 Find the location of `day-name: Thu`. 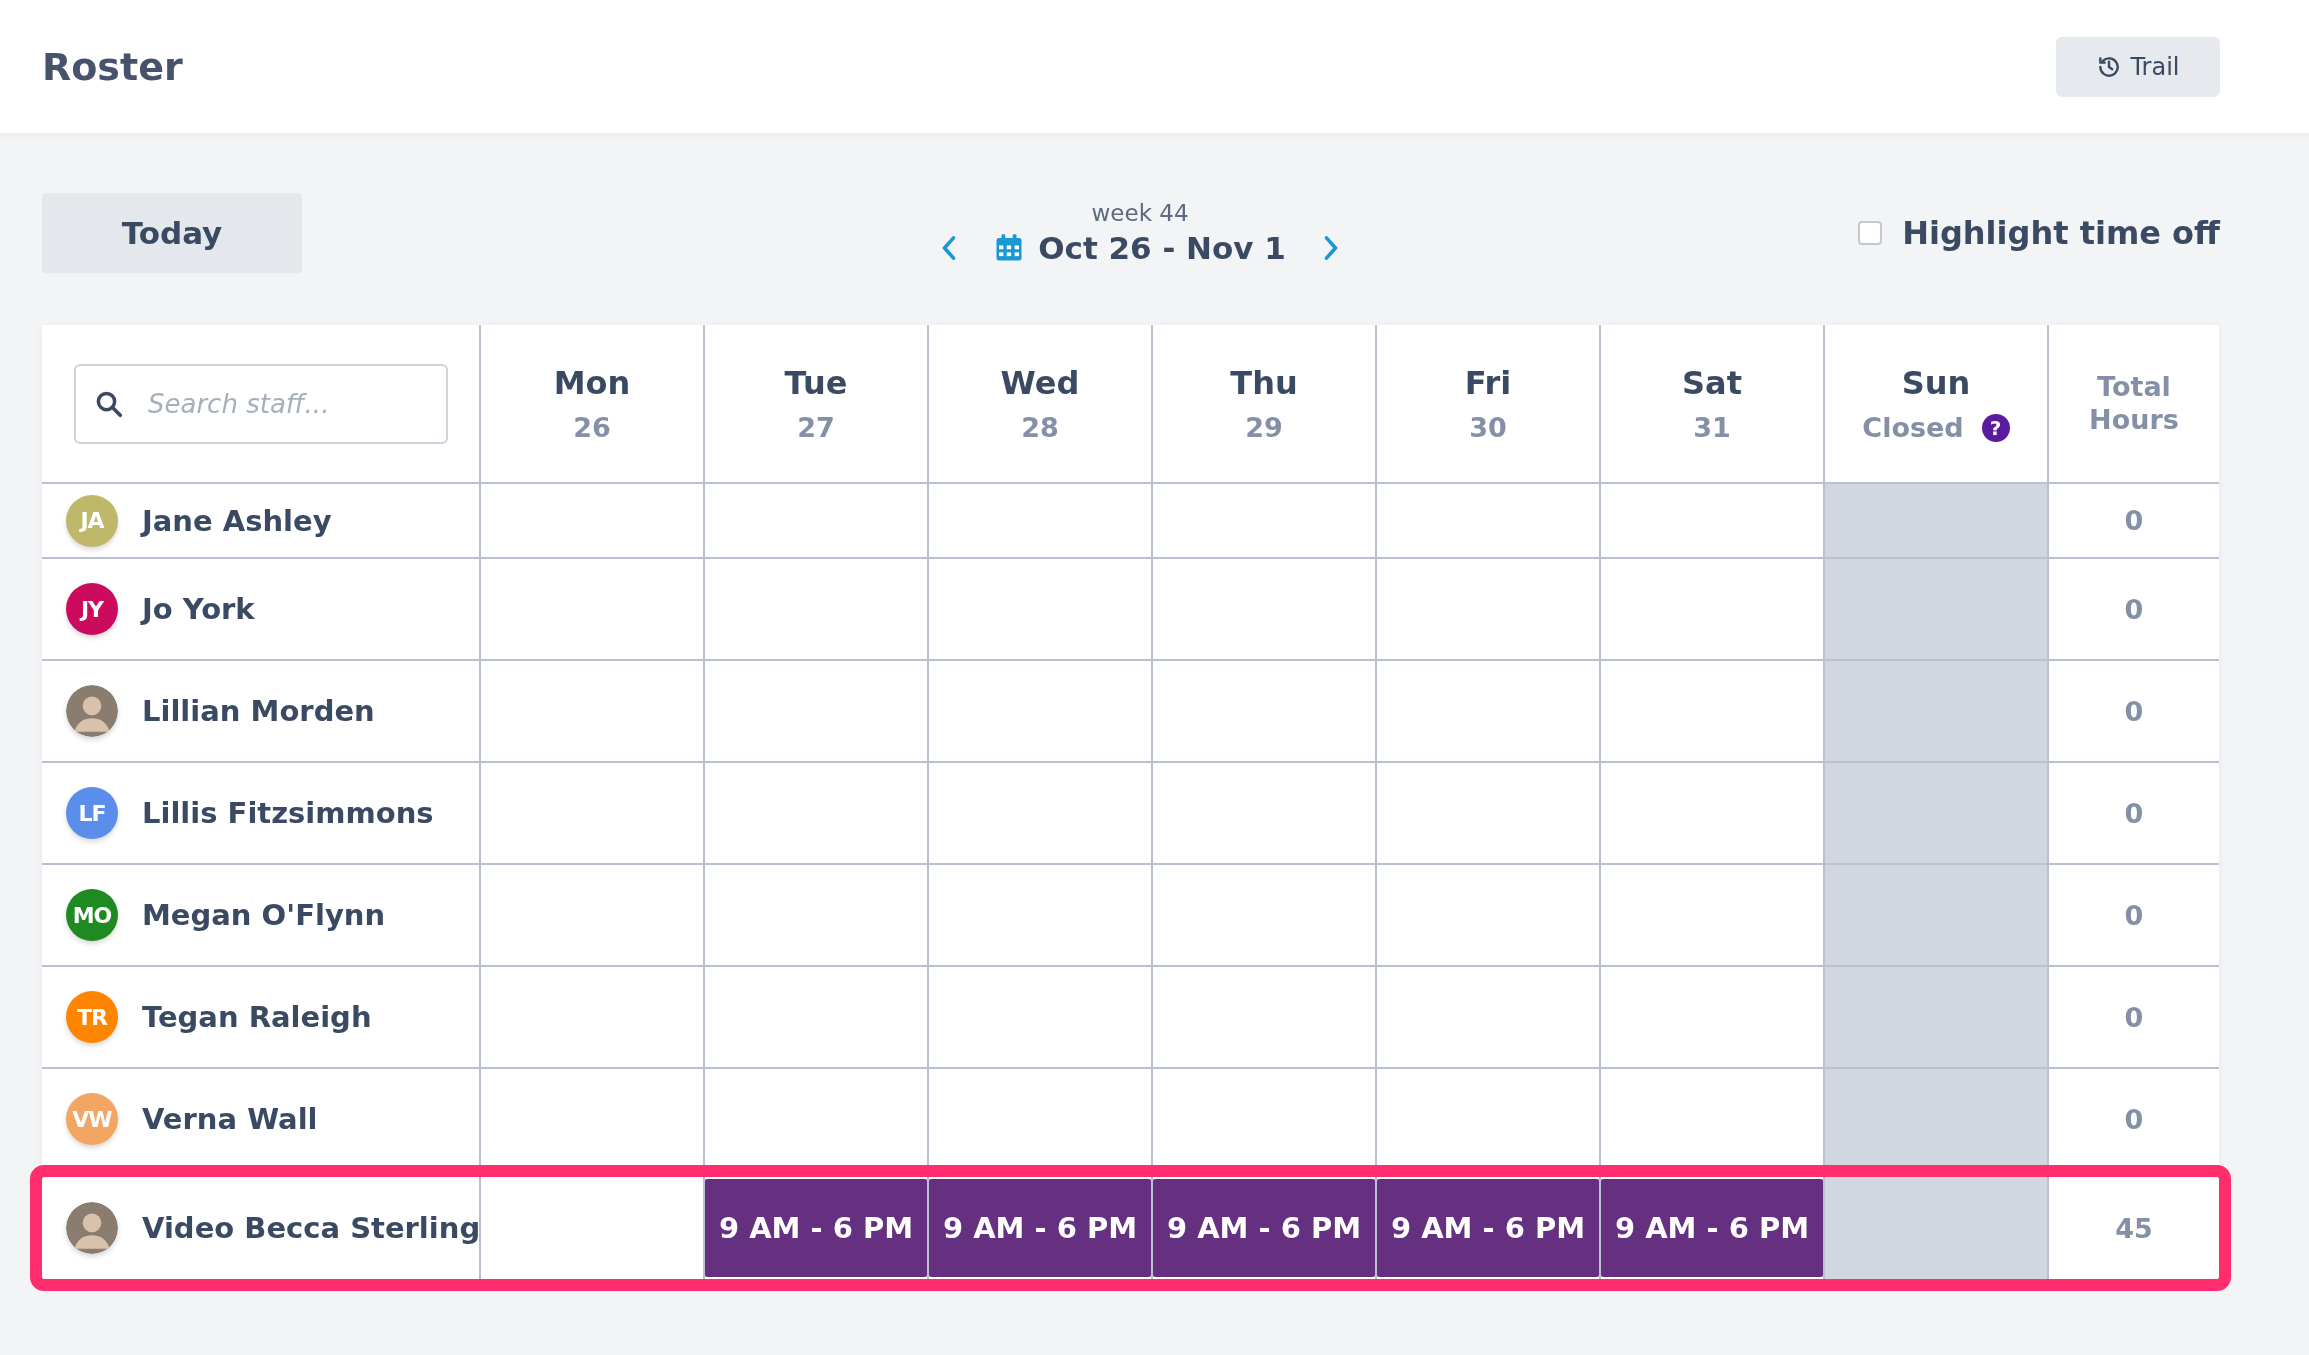

day-name: Thu is located at coordinates (1264, 383).